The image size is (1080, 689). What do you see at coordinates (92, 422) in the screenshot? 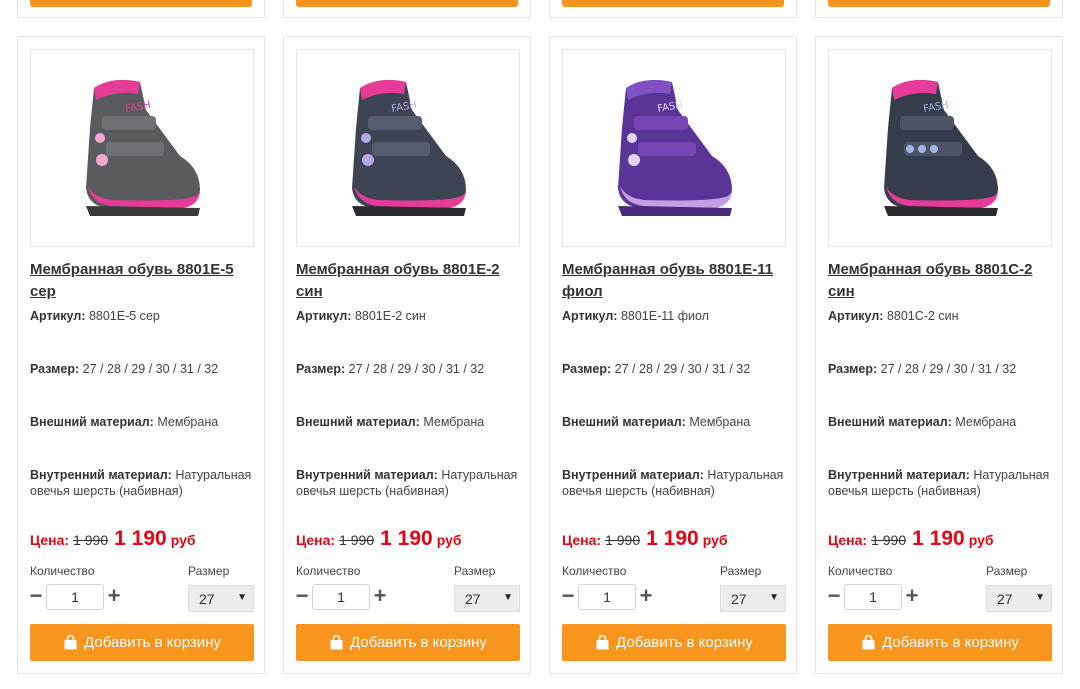
I see `outer-material-label: Внешний материал:` at bounding box center [92, 422].